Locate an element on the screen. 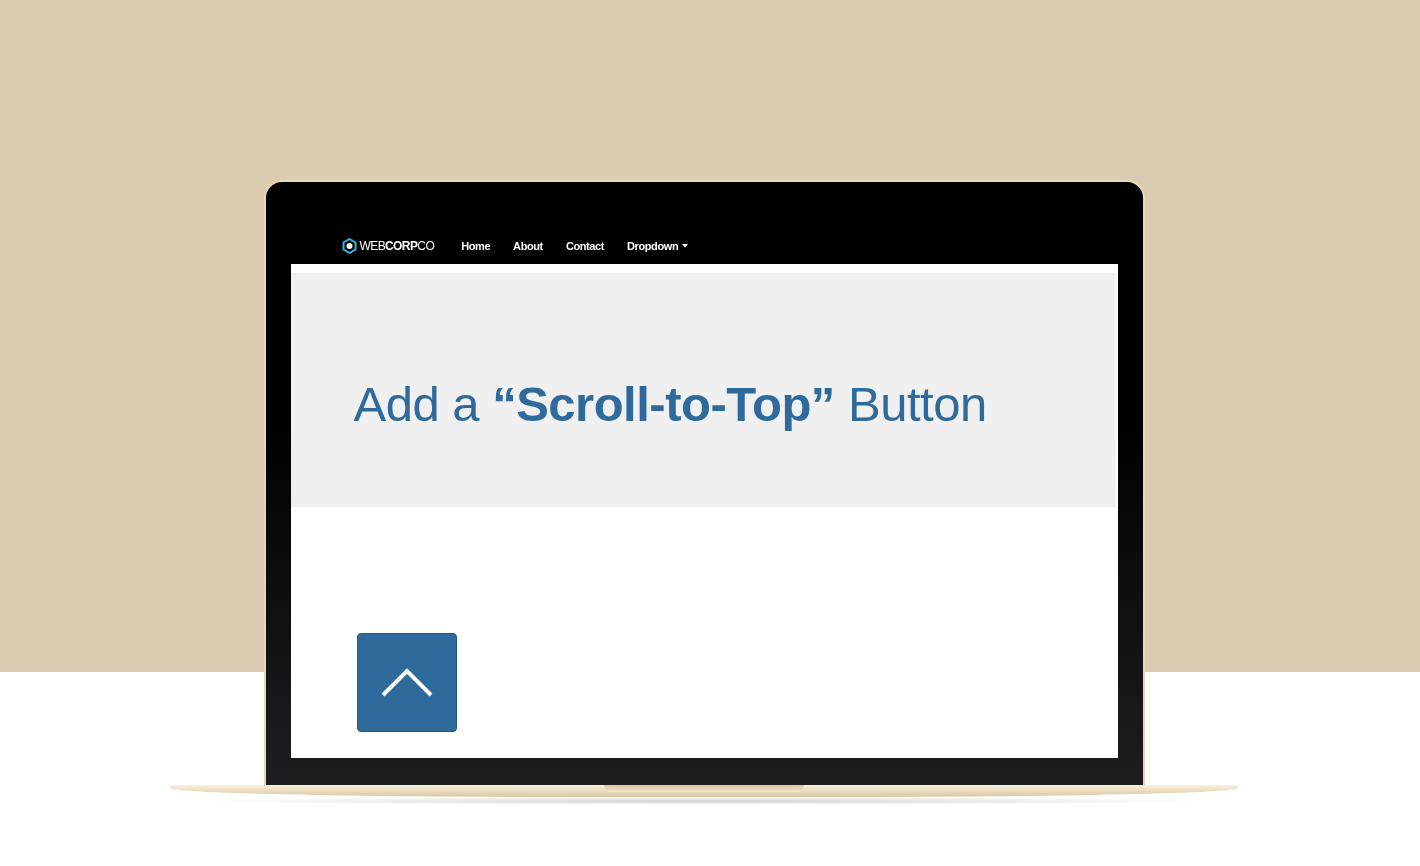 Image resolution: width=1420 pixels, height=866 pixels. scroll-to-top-button is located at coordinates (406, 682).